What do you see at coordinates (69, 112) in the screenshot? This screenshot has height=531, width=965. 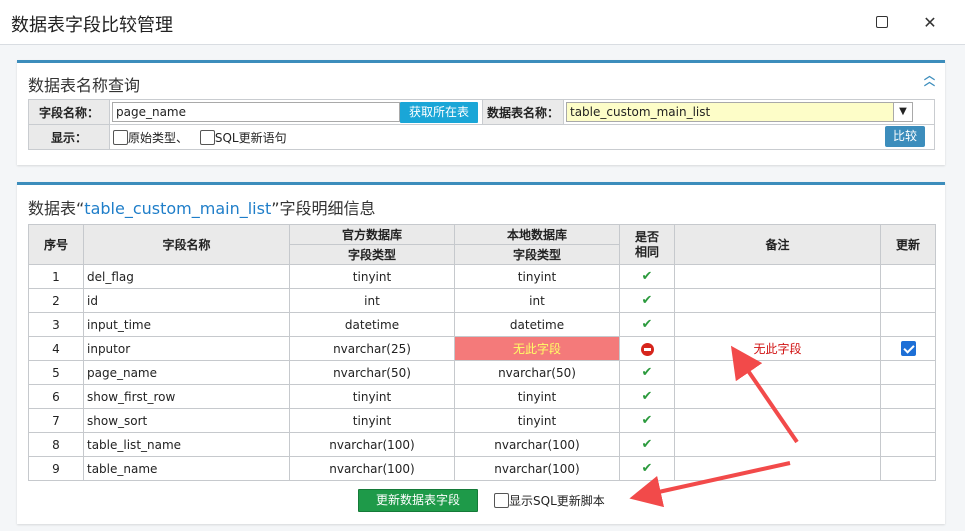 I see `field-name-label: 字段名称：` at bounding box center [69, 112].